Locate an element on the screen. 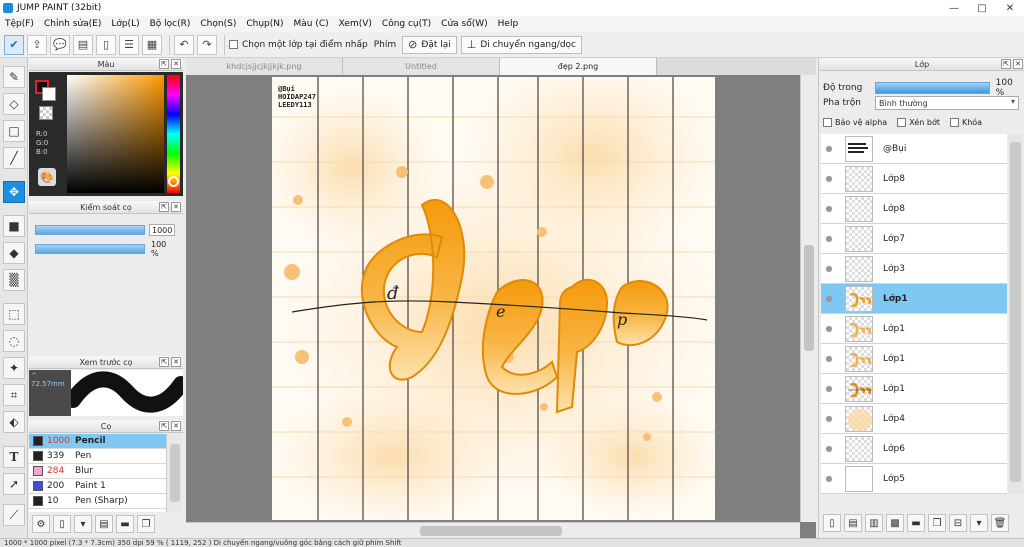 Image resolution: width=1024 pixels, height=547 pixels. select-arrow-tool: ➚ is located at coordinates (14, 484).